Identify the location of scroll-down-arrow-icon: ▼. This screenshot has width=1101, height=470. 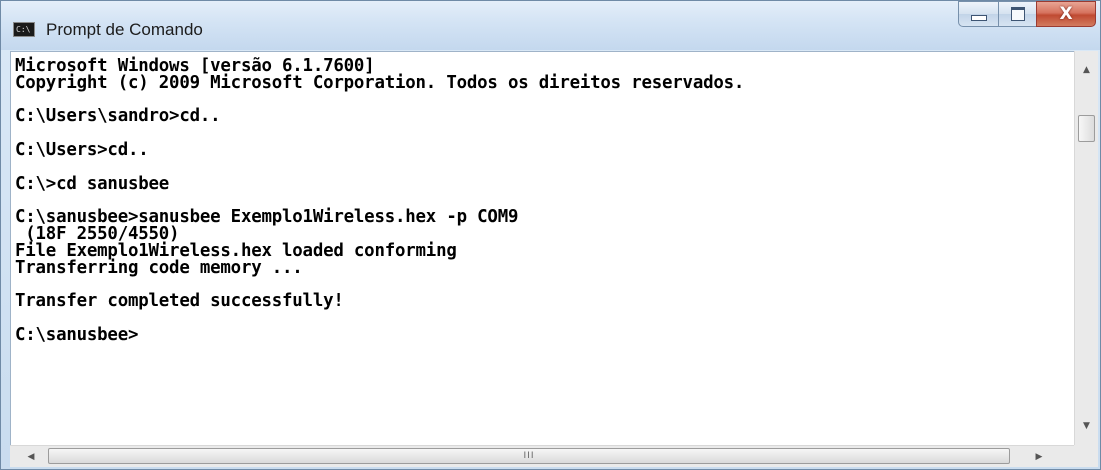
(1086, 426).